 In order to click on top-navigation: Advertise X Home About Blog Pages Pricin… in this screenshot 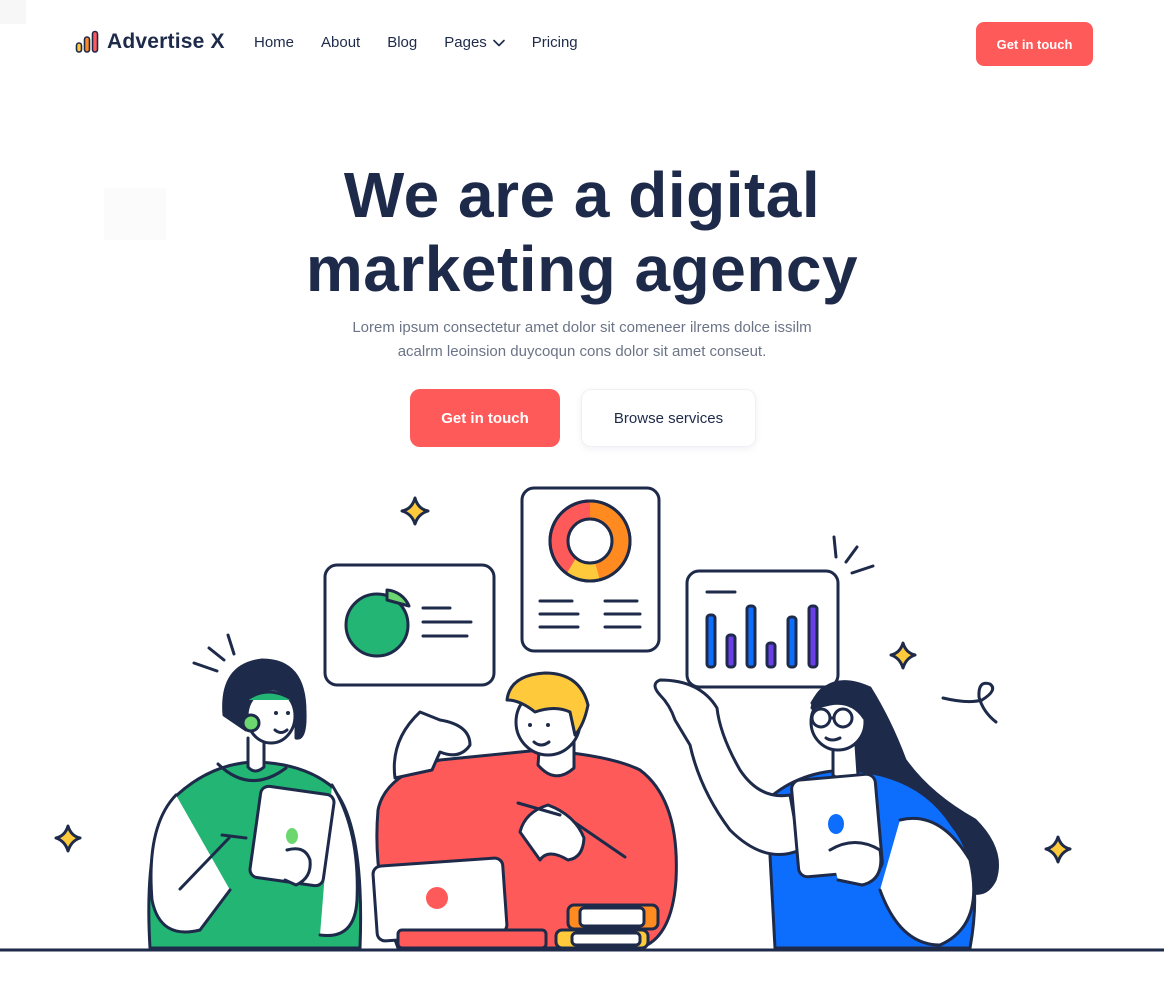, I will do `click(582, 44)`.